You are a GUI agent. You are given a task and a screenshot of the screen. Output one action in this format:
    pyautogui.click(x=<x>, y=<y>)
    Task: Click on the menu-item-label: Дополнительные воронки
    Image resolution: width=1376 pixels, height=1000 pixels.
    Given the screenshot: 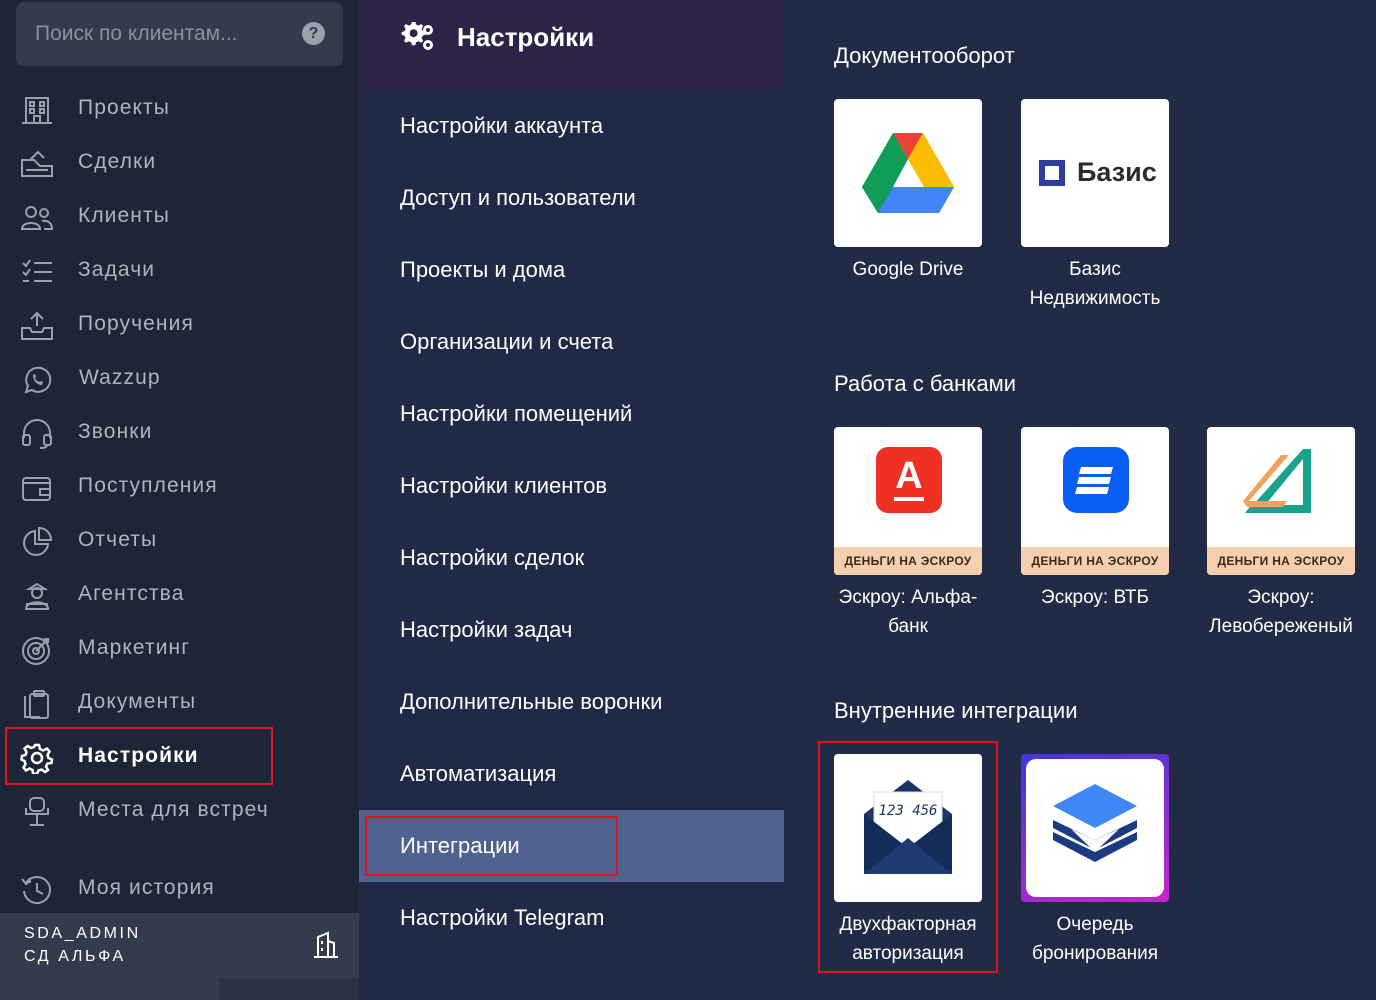 What is the action you would take?
    pyautogui.click(x=531, y=701)
    